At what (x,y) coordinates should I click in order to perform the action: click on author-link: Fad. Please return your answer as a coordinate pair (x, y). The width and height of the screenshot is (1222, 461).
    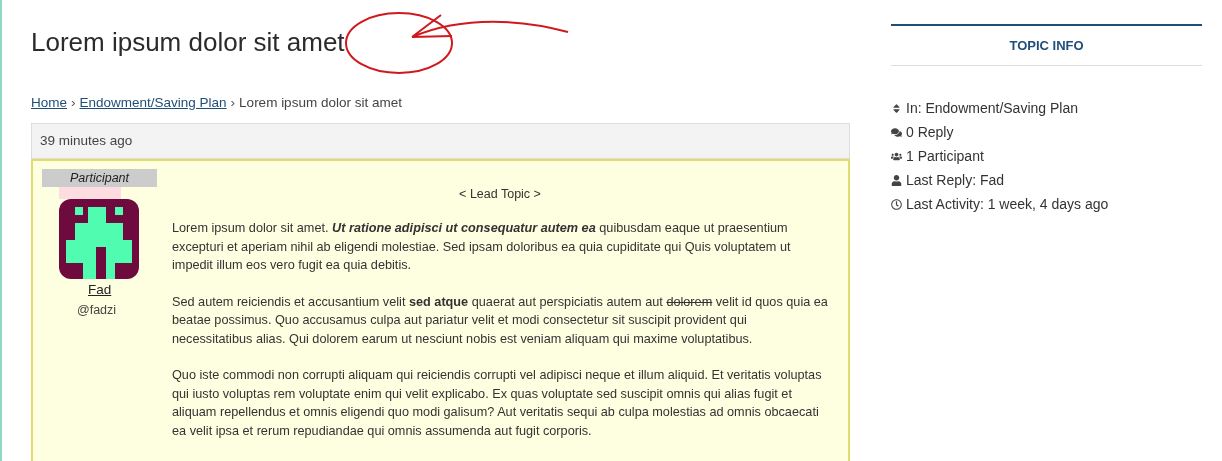
    Looking at the image, I should click on (100, 290).